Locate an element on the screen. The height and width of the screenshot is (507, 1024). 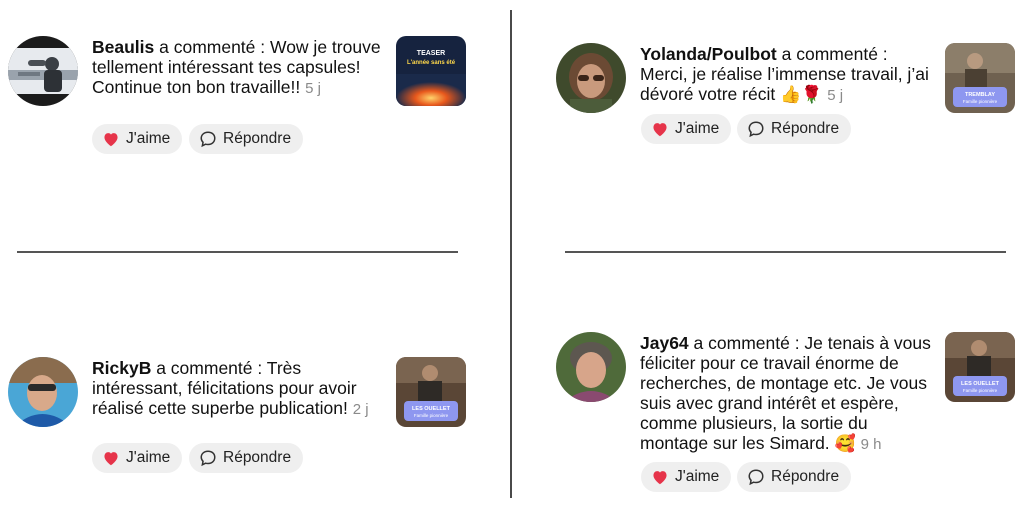
comment-username: Beaulis is located at coordinates (123, 47).